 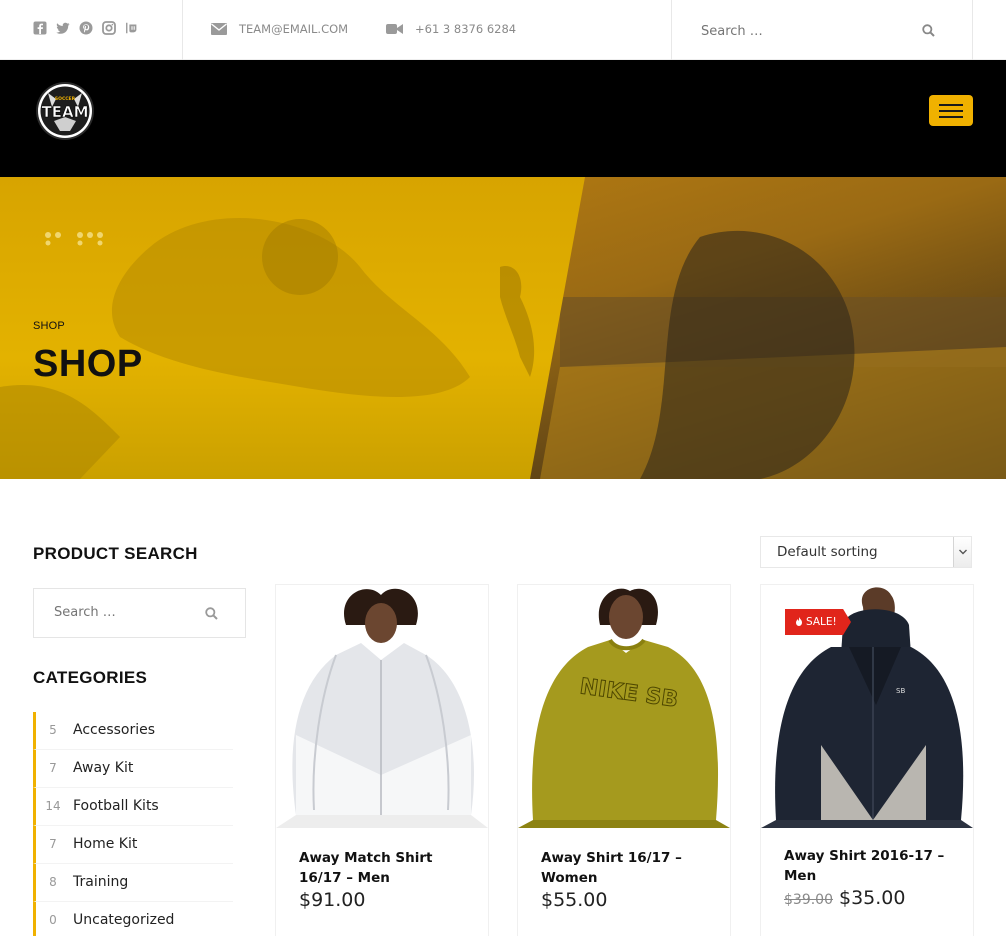 What do you see at coordinates (799, 621) in the screenshot?
I see `fire-icon` at bounding box center [799, 621].